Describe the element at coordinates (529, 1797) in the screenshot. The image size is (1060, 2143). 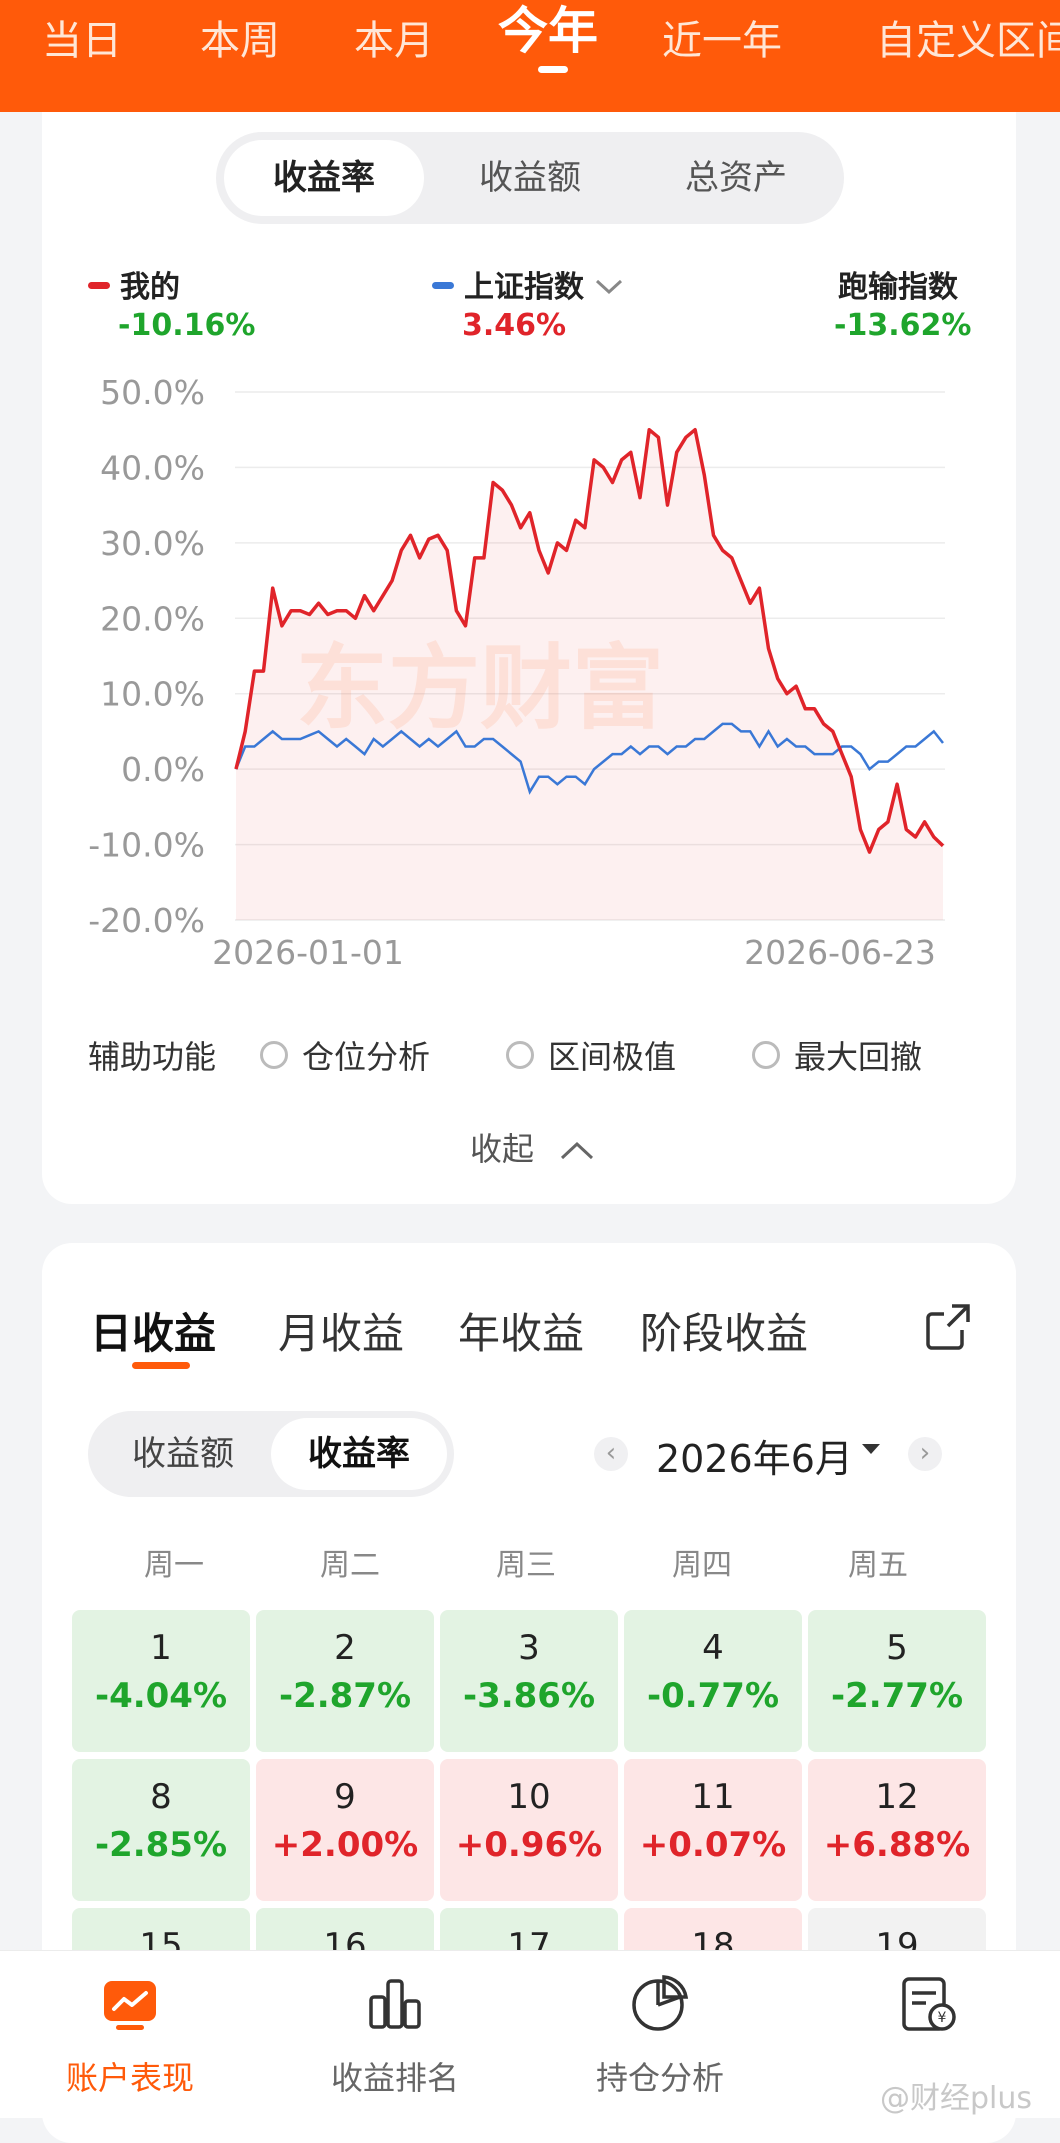
I see `day-number: 10` at that location.